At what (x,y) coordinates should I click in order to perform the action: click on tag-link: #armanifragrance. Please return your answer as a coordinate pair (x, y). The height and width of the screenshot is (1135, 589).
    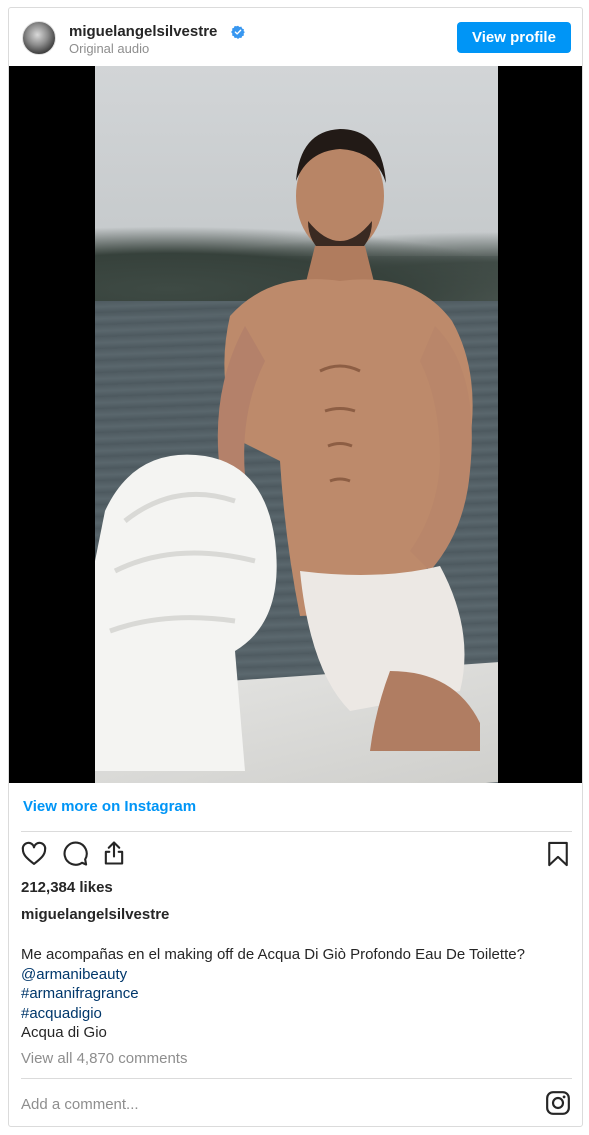
    Looking at the image, I should click on (298, 994).